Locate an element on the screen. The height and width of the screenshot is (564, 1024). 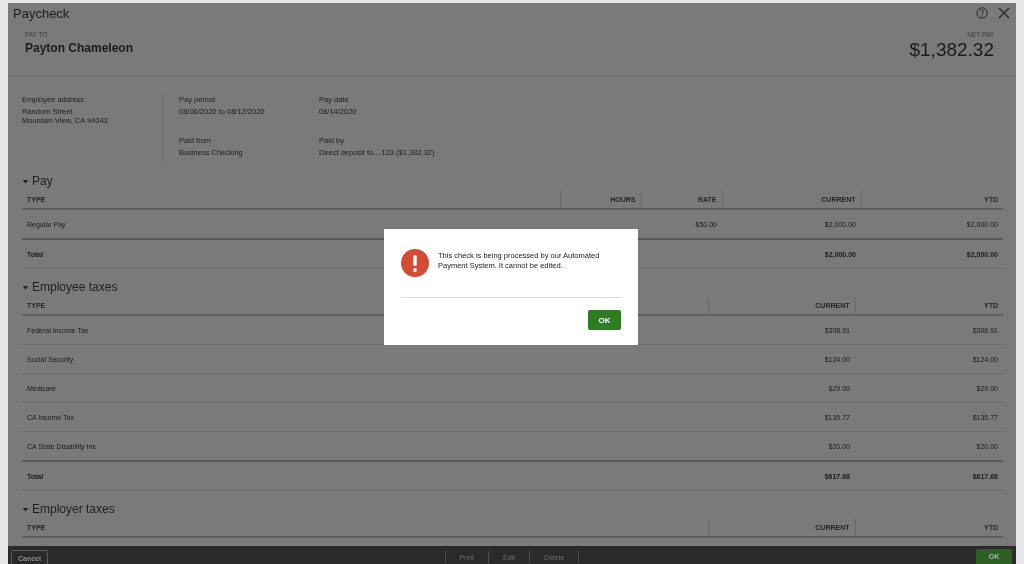
close-icon is located at coordinates (1004, 13).